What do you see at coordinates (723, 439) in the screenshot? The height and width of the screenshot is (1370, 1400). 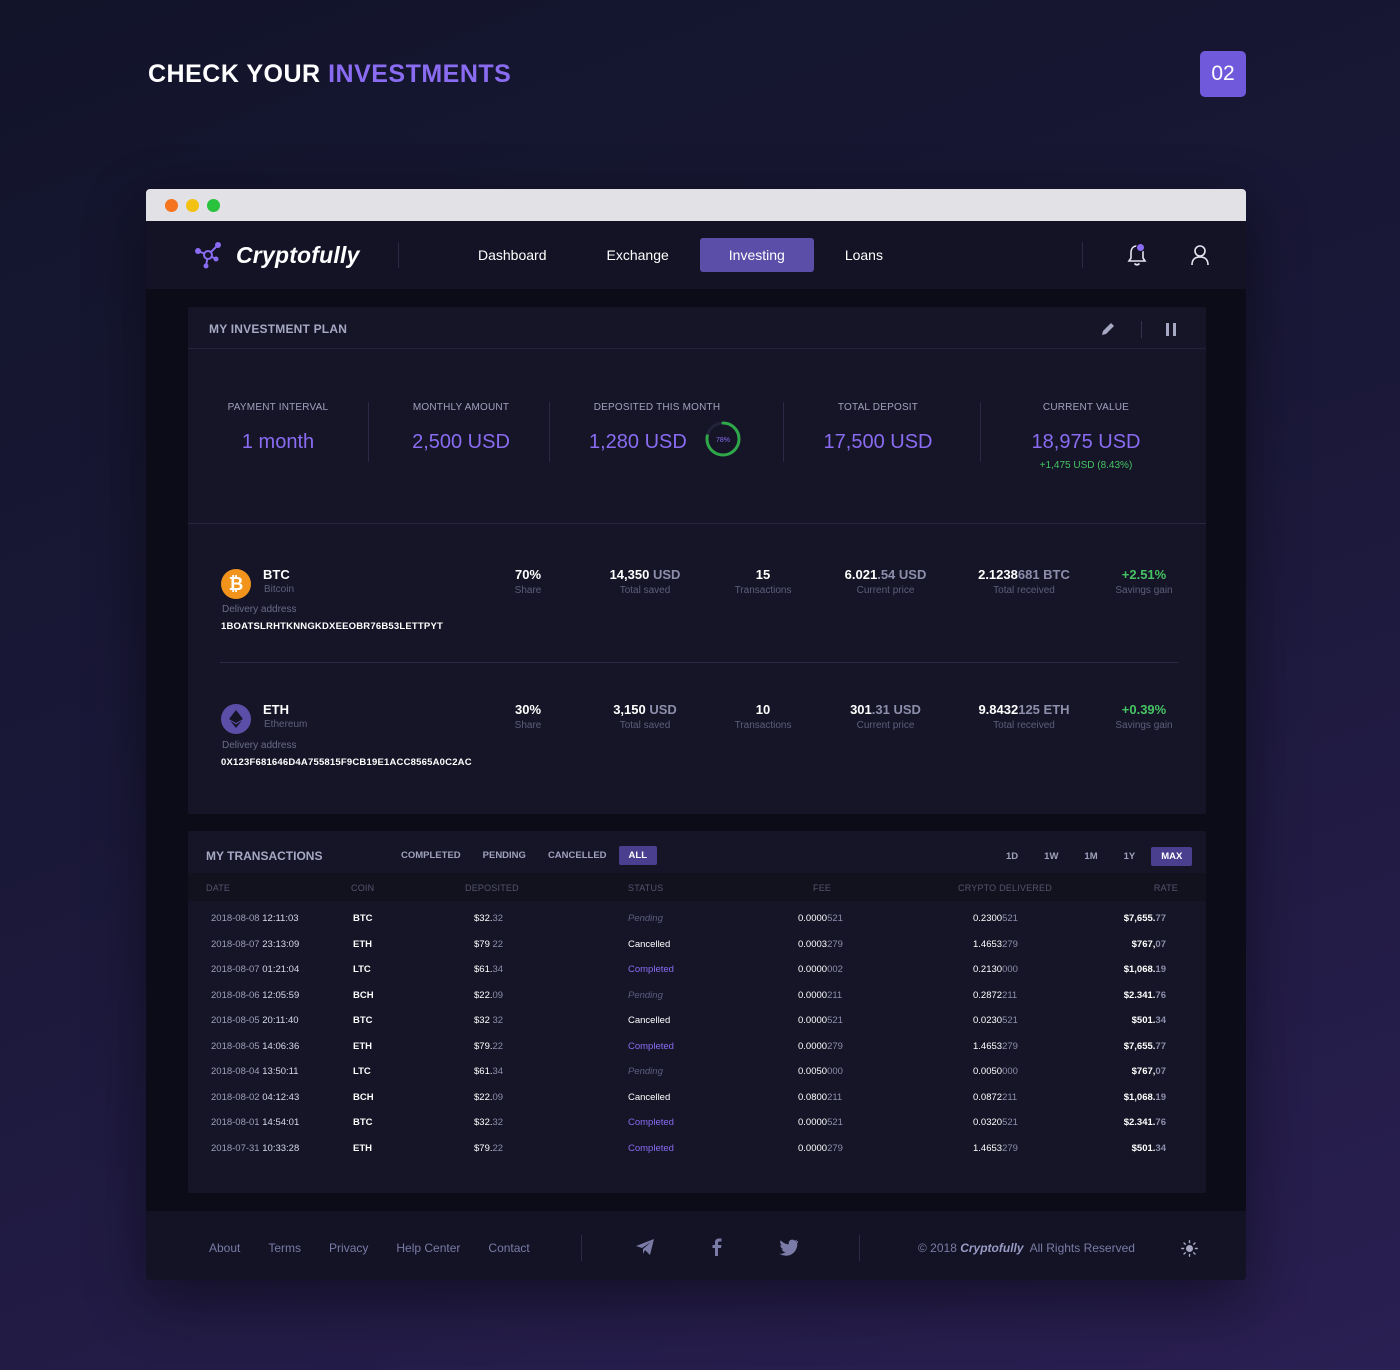 I see `deposit-progress-ring: 78%` at bounding box center [723, 439].